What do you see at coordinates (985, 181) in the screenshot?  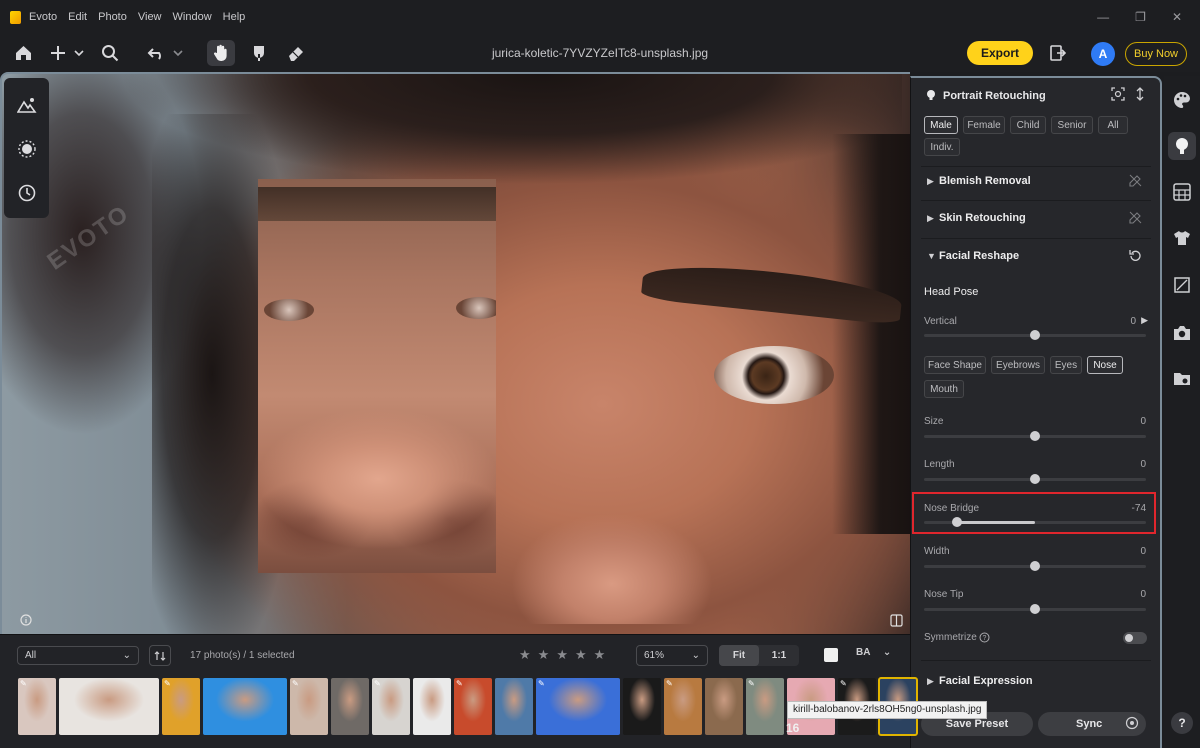 I see `section-blemish-removal: Blemish Removal` at bounding box center [985, 181].